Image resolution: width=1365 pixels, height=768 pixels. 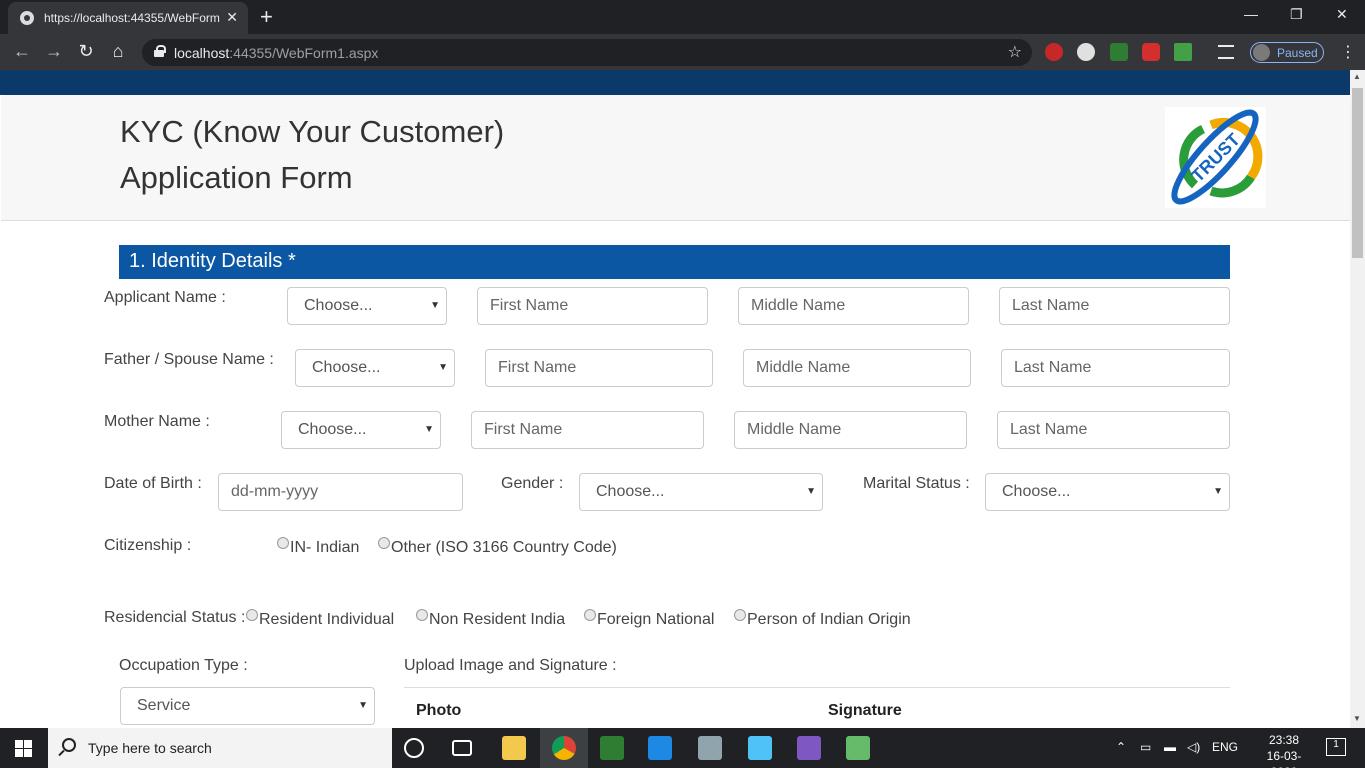 I want to click on search-icon, so click(x=69, y=745).